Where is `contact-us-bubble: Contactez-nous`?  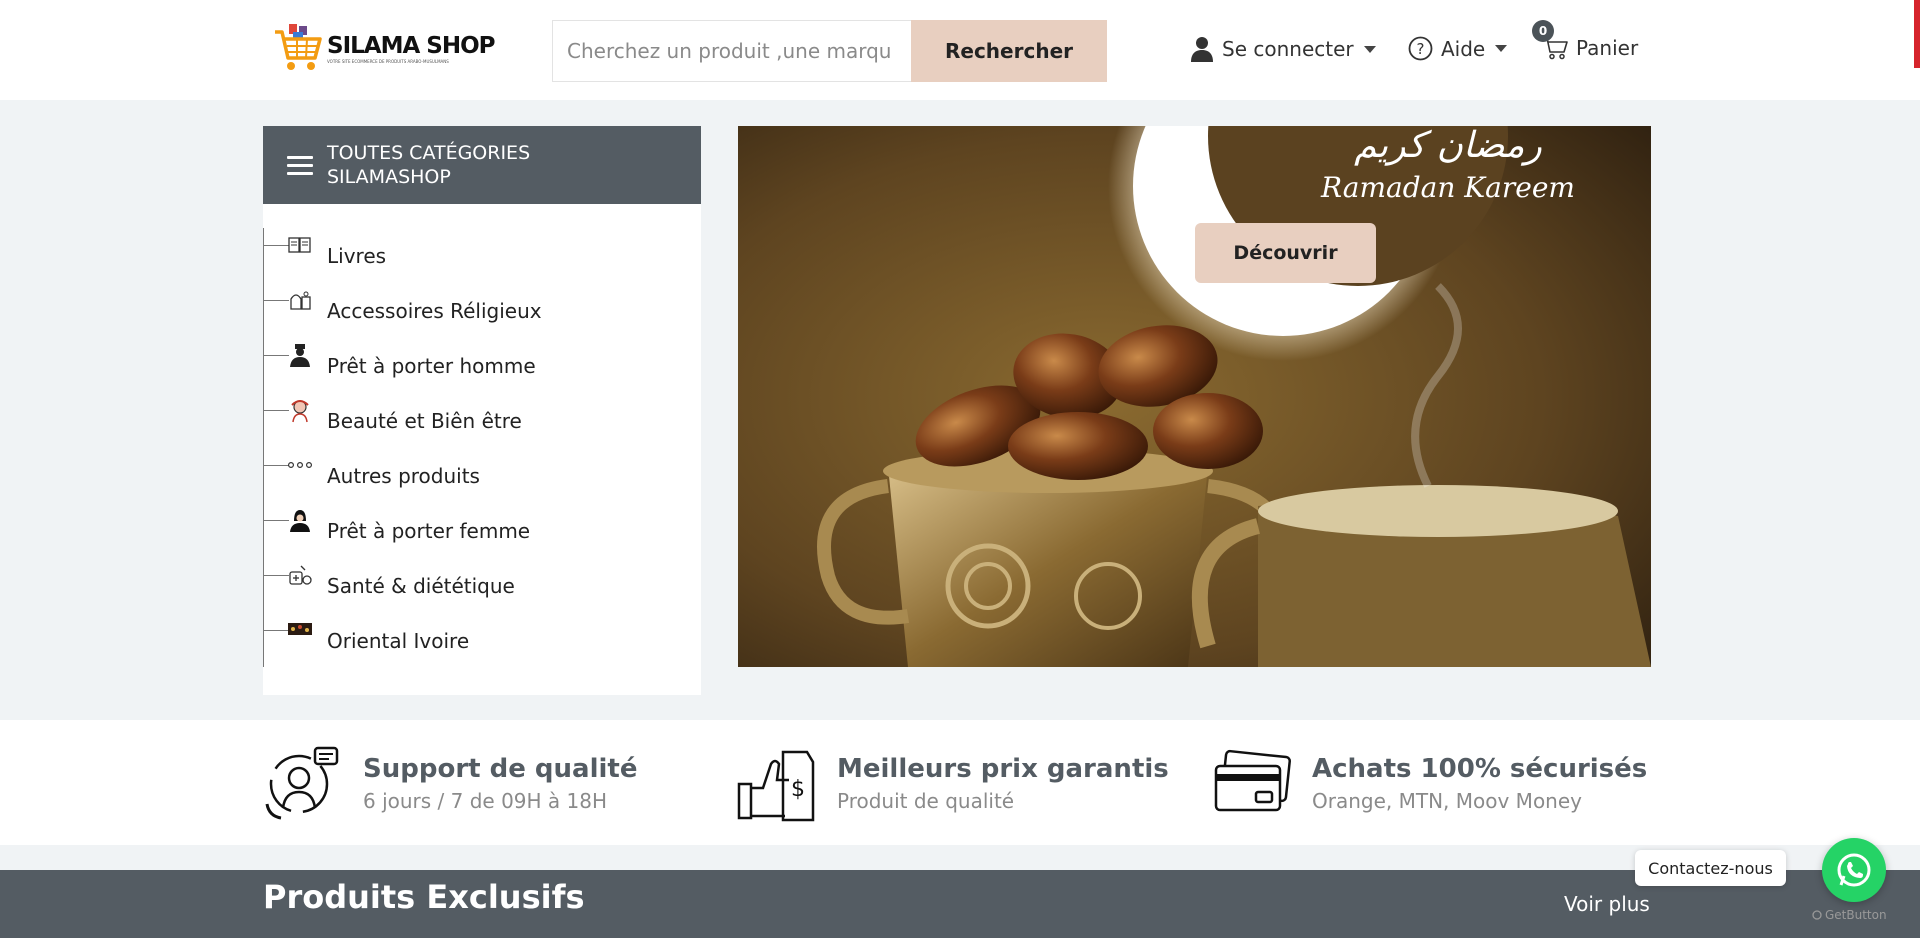
contact-us-bubble: Contactez-nous is located at coordinates (1710, 868).